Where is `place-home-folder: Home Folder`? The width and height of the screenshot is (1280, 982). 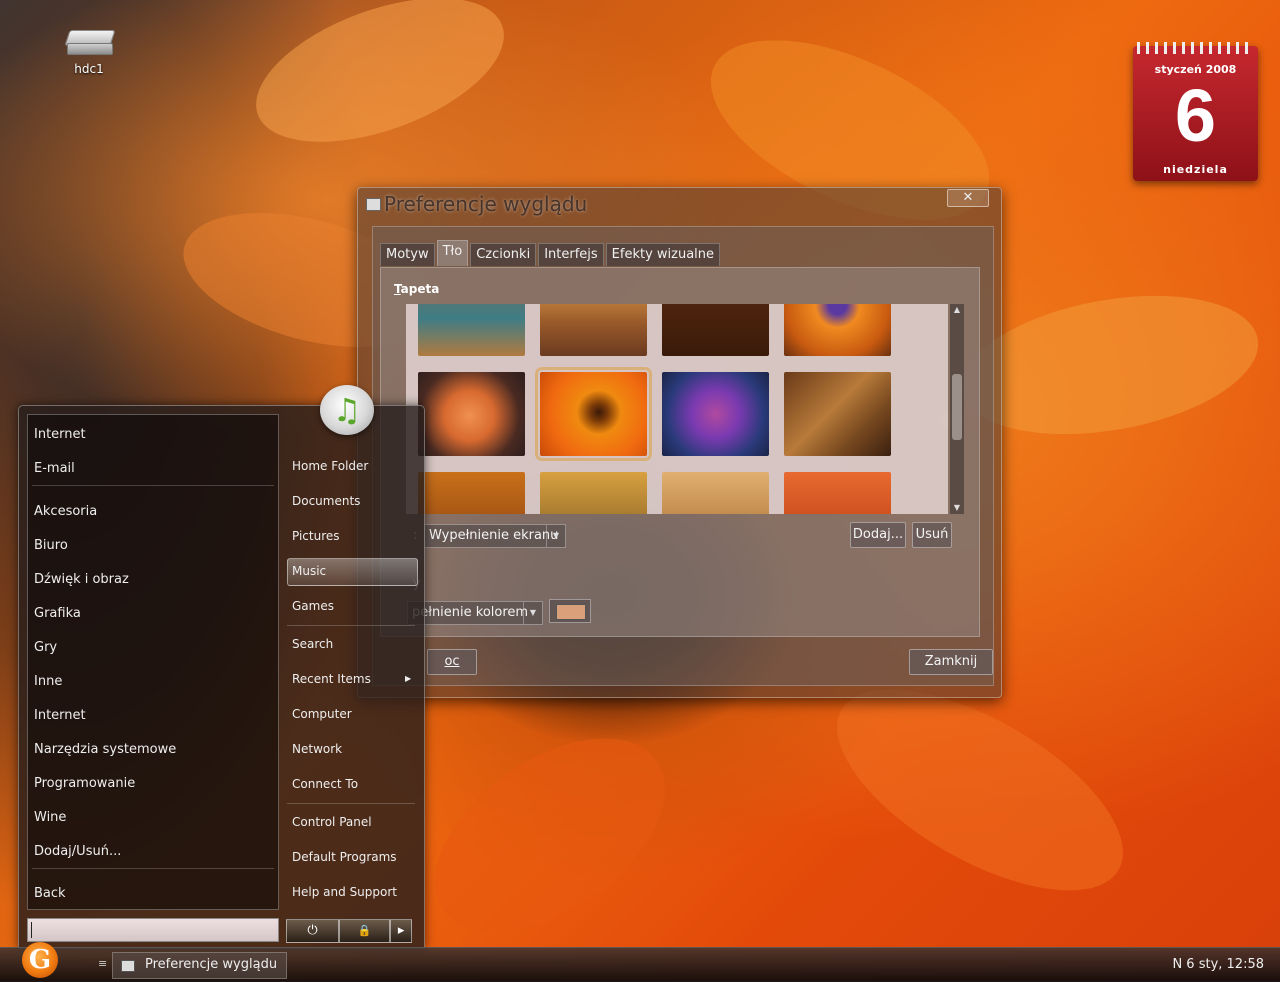
place-home-folder: Home Folder is located at coordinates (330, 466).